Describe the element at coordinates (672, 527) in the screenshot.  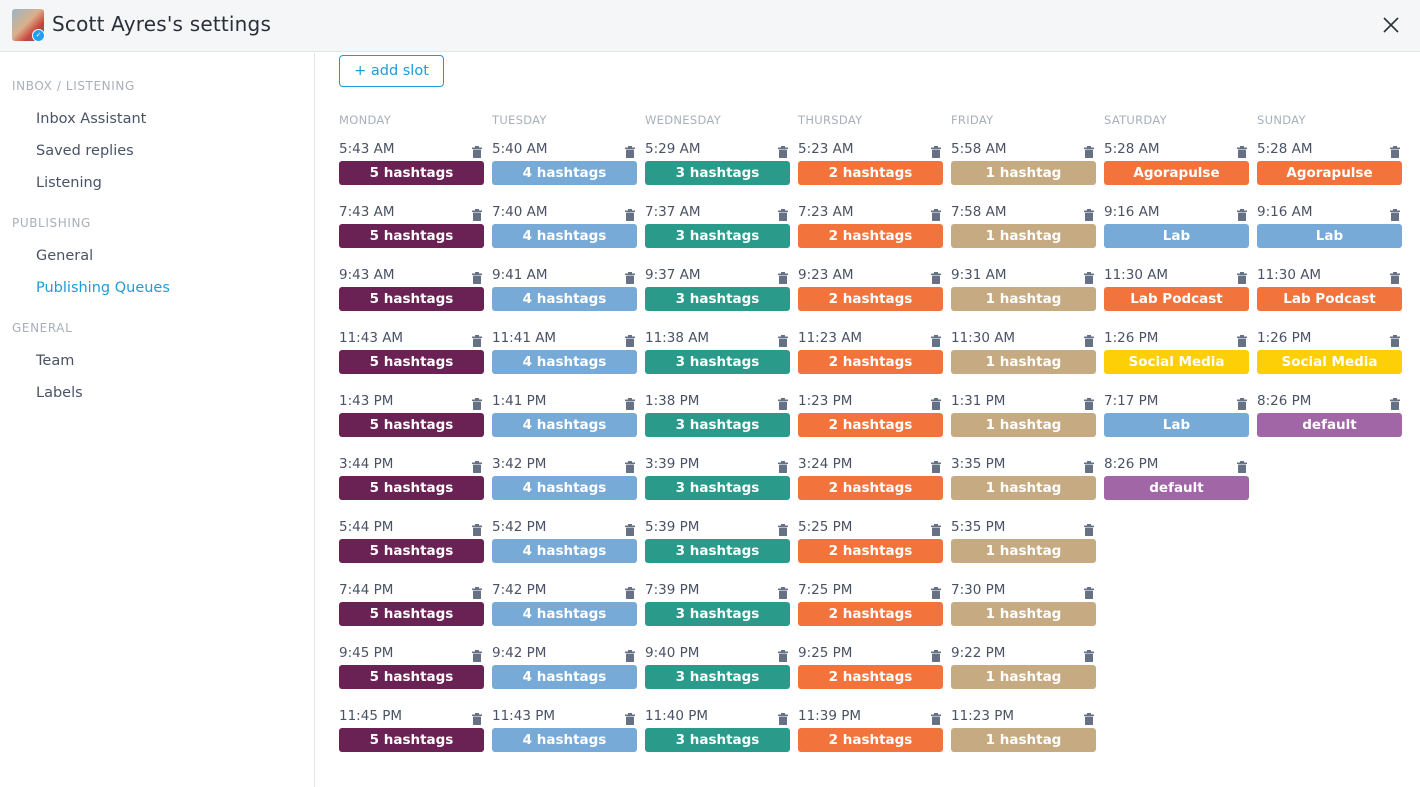
I see `slot-time: 5:39 PM` at that location.